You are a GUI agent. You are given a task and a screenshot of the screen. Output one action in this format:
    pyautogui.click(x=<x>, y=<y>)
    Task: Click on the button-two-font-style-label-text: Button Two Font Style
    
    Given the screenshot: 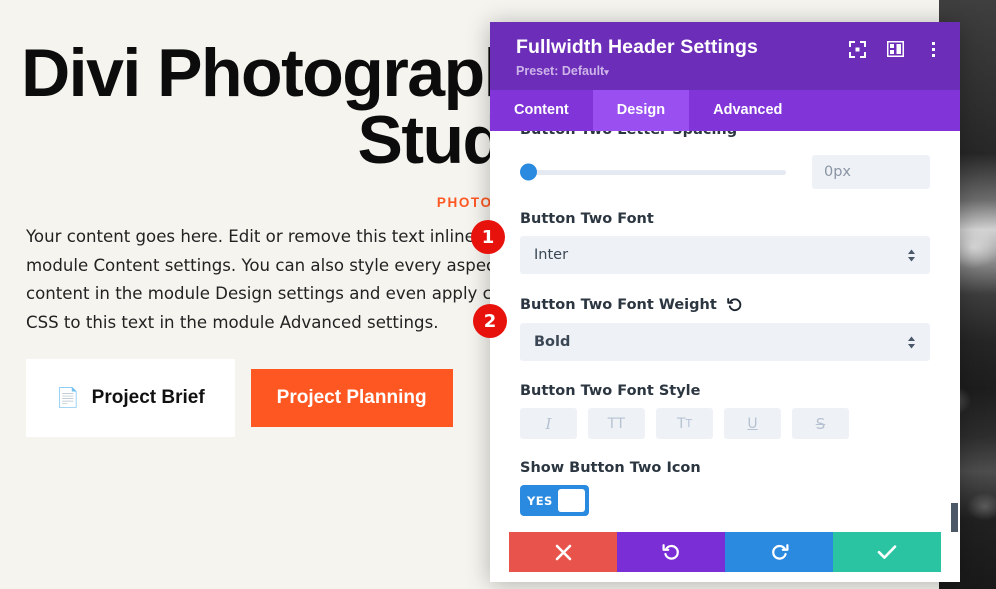 What is the action you would take?
    pyautogui.click(x=610, y=391)
    